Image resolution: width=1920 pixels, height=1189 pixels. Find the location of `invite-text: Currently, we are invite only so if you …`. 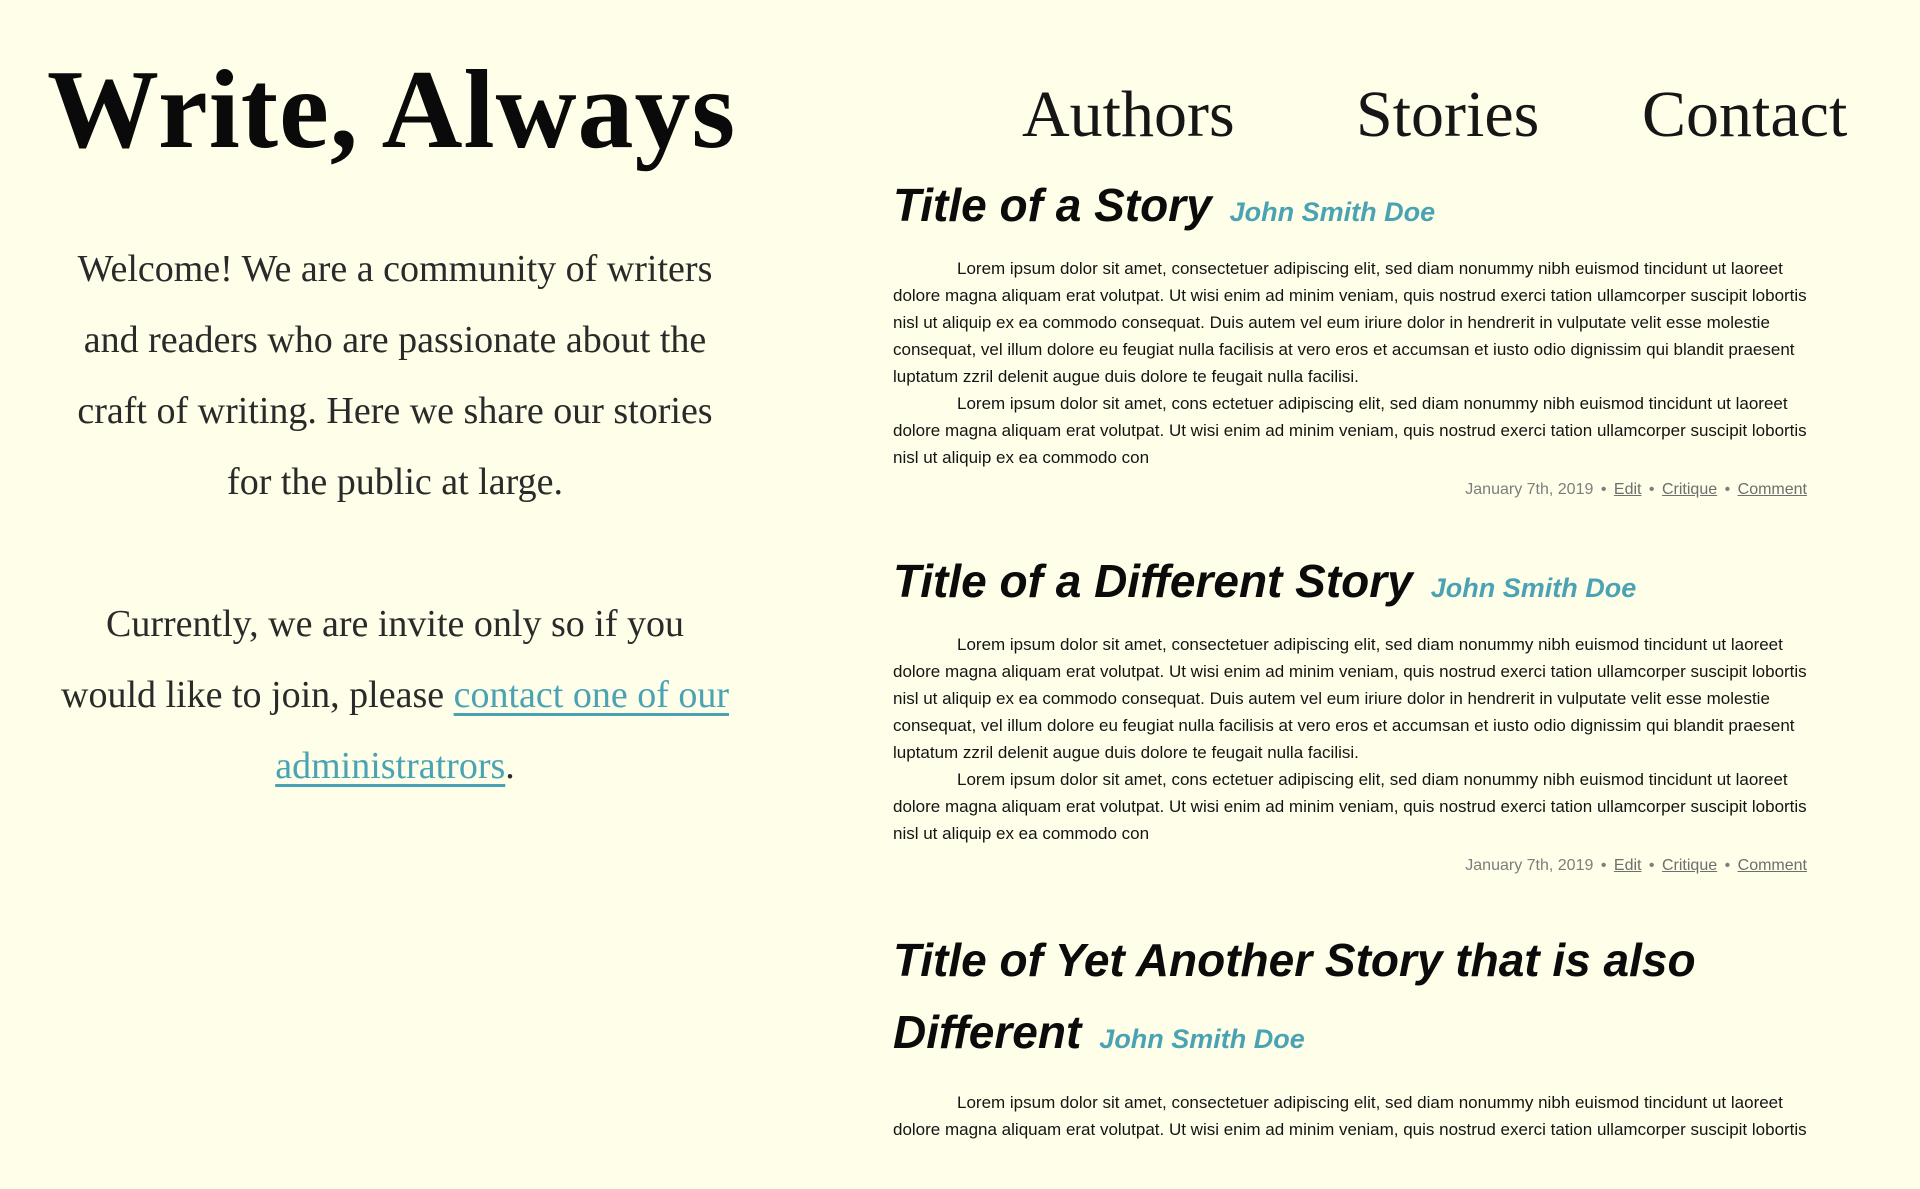

invite-text: Currently, we are invite only so if you … is located at coordinates (395, 695).